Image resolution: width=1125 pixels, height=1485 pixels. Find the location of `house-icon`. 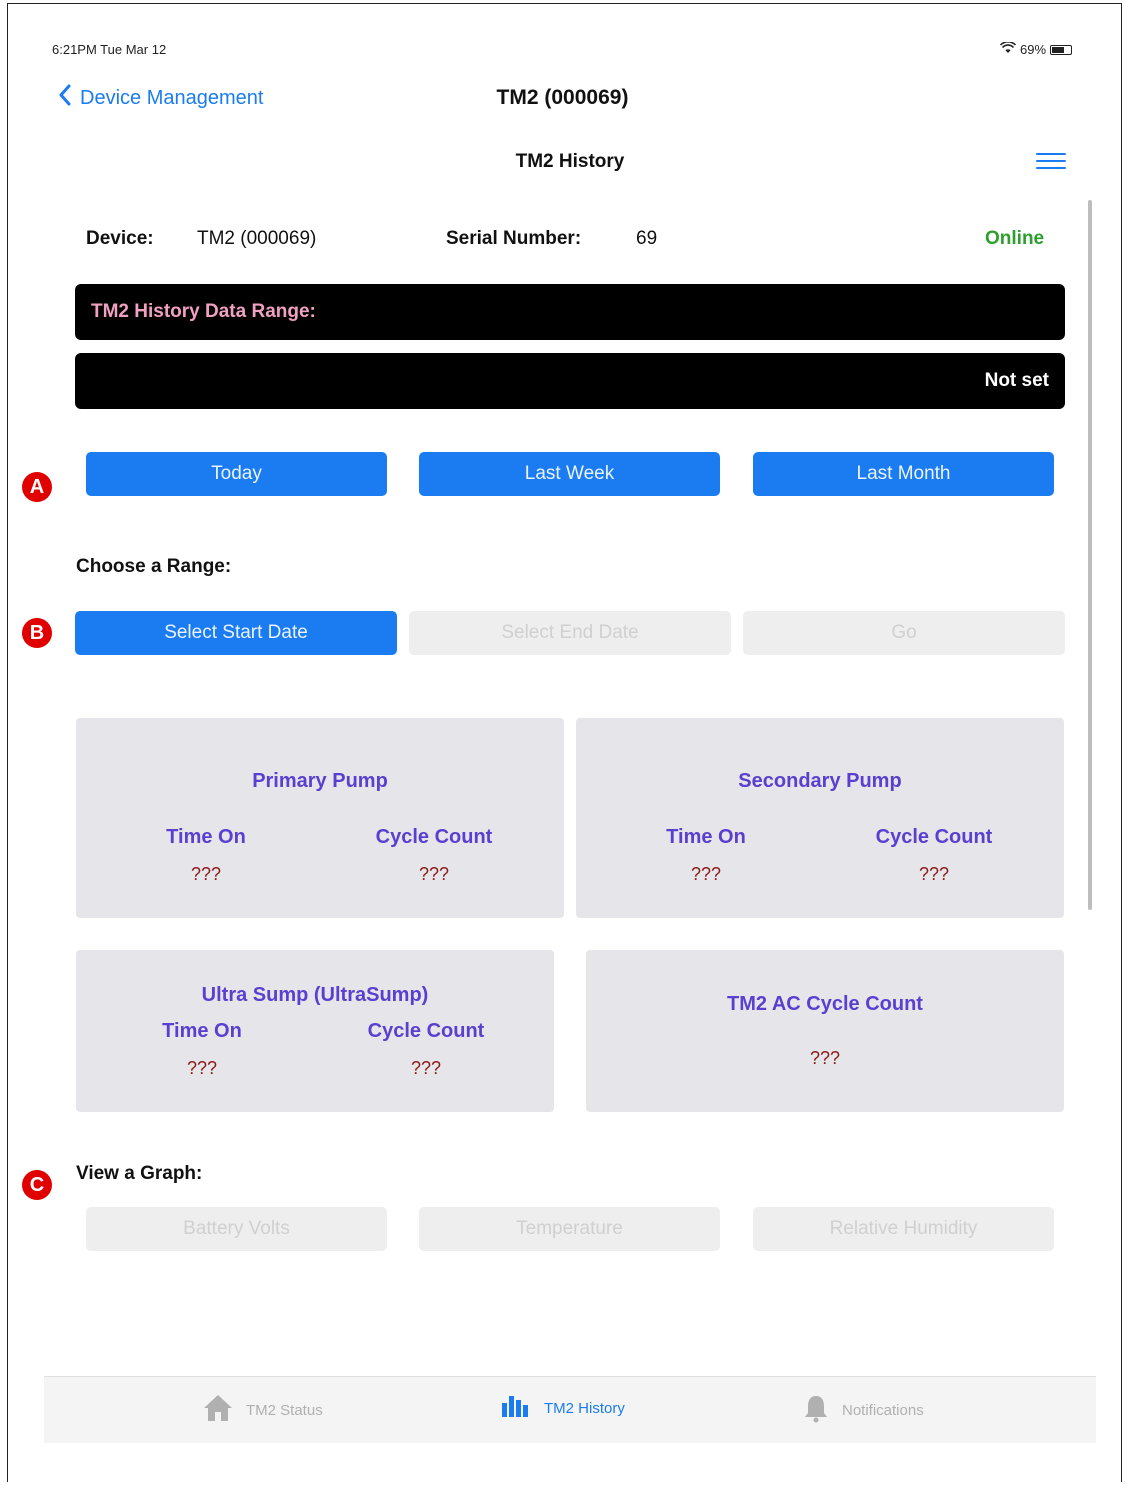

house-icon is located at coordinates (218, 1410).